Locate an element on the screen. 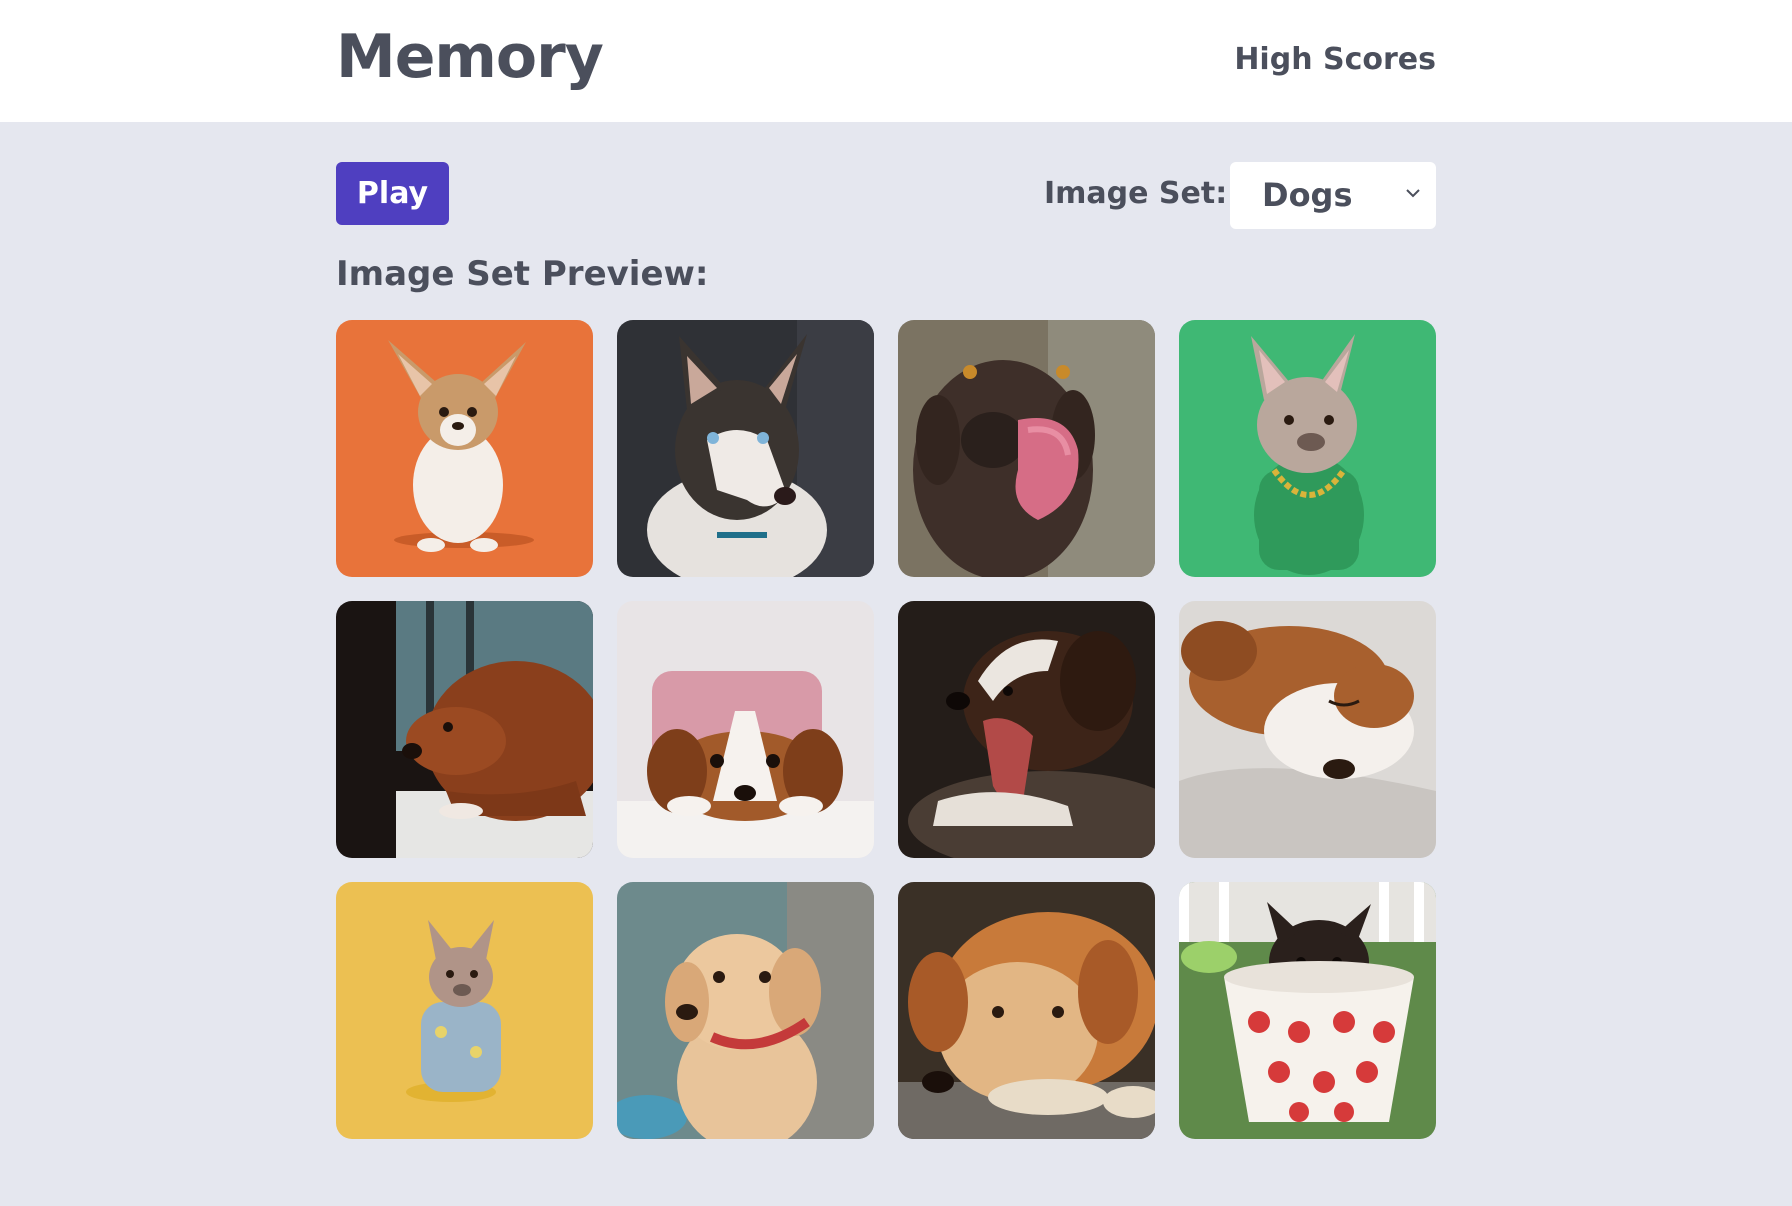  play-button: Play is located at coordinates (392, 193).